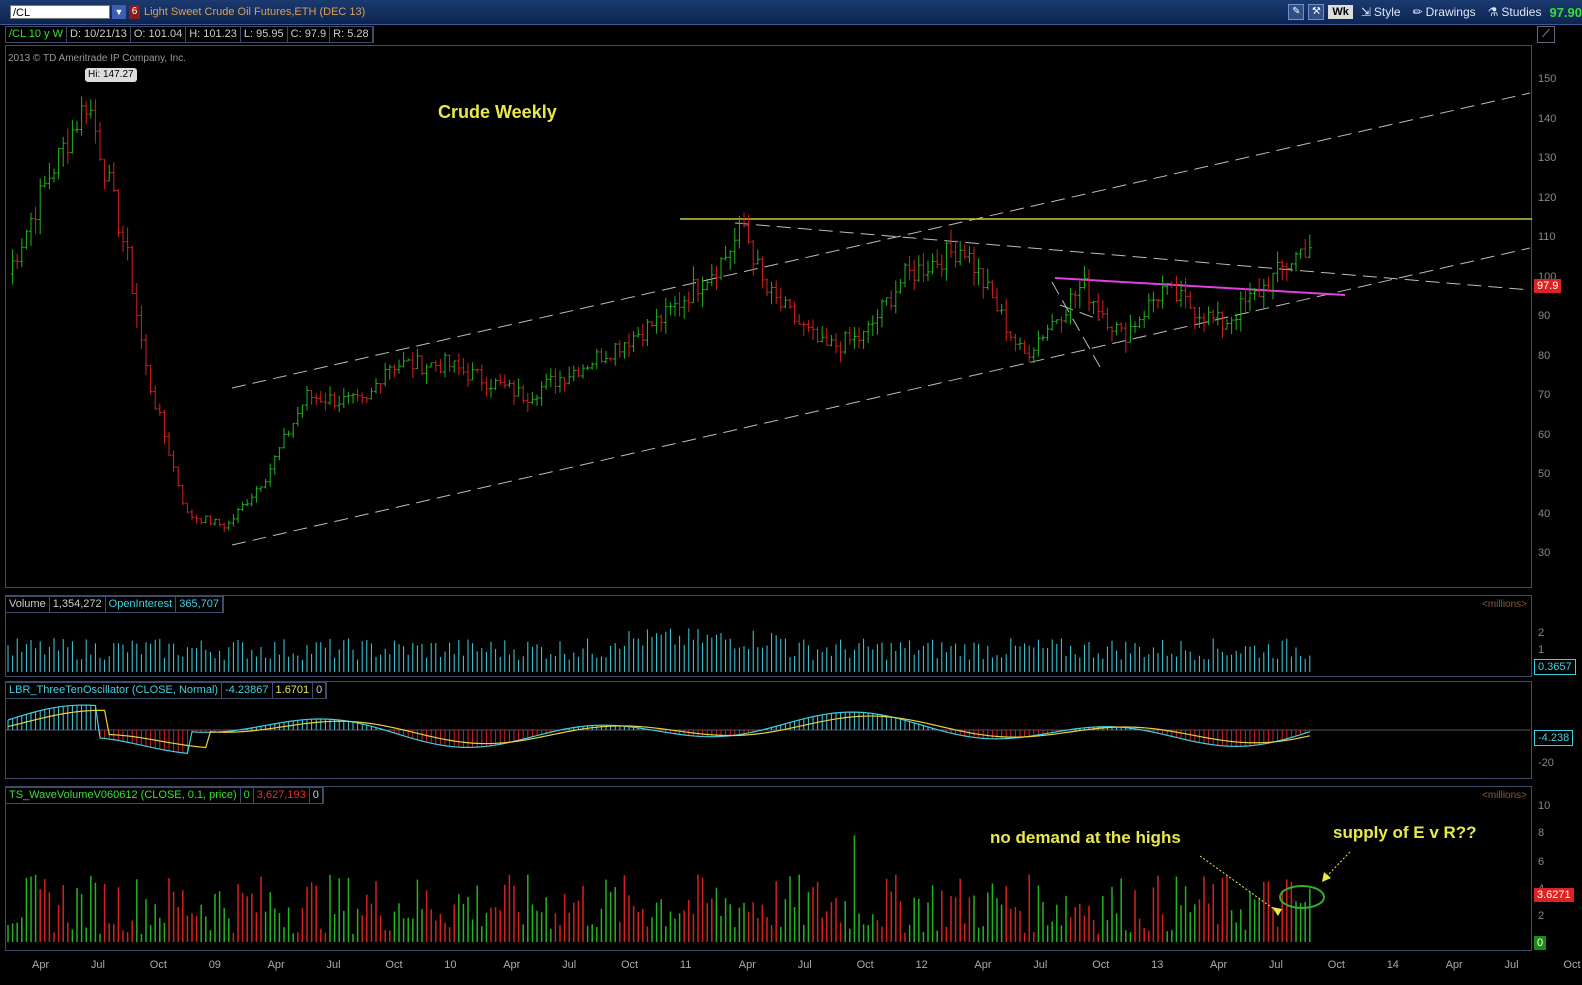  What do you see at coordinates (921, 965) in the screenshot?
I see `time-tick: 12` at bounding box center [921, 965].